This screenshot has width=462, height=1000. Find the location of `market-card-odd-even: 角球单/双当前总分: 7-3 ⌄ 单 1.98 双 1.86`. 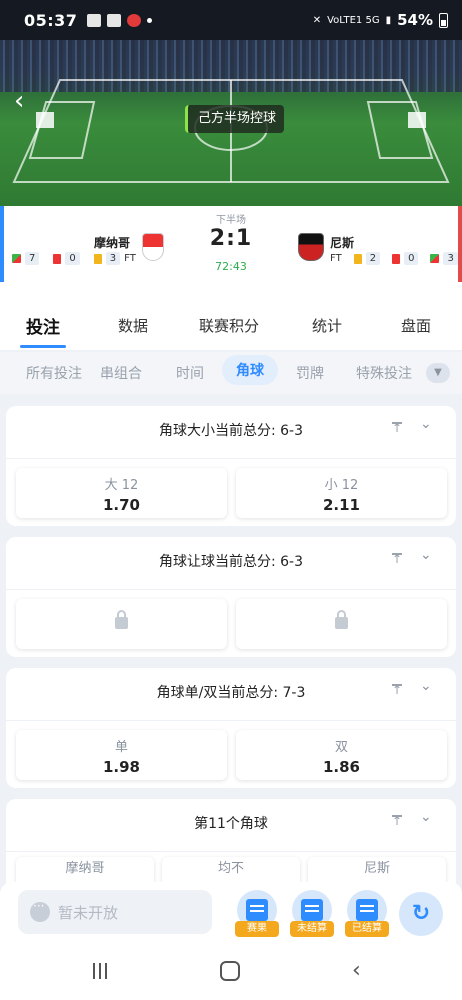

market-card-odd-even: 角球单/双当前总分: 7-3 ⌄ 单 1.98 双 1.86 is located at coordinates (231, 728).